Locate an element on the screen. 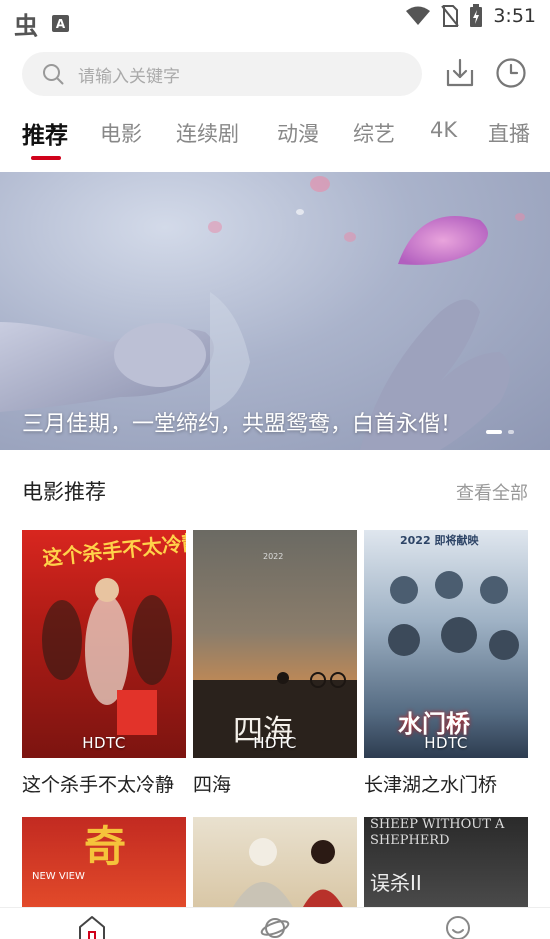 This screenshot has width=550, height=939. search-input: 请输入关键字 is located at coordinates (222, 74).